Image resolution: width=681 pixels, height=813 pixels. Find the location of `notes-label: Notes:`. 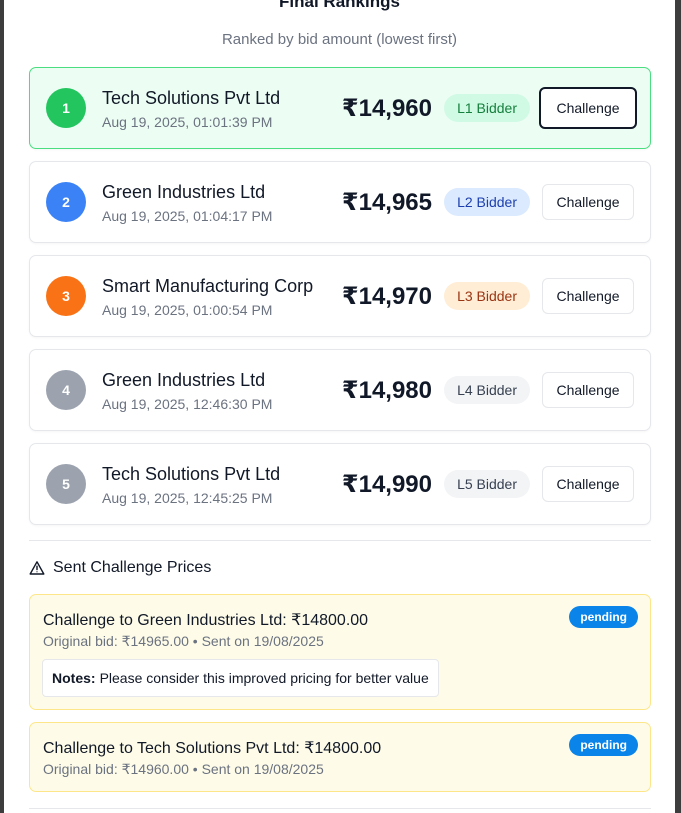

notes-label: Notes: is located at coordinates (74, 678).